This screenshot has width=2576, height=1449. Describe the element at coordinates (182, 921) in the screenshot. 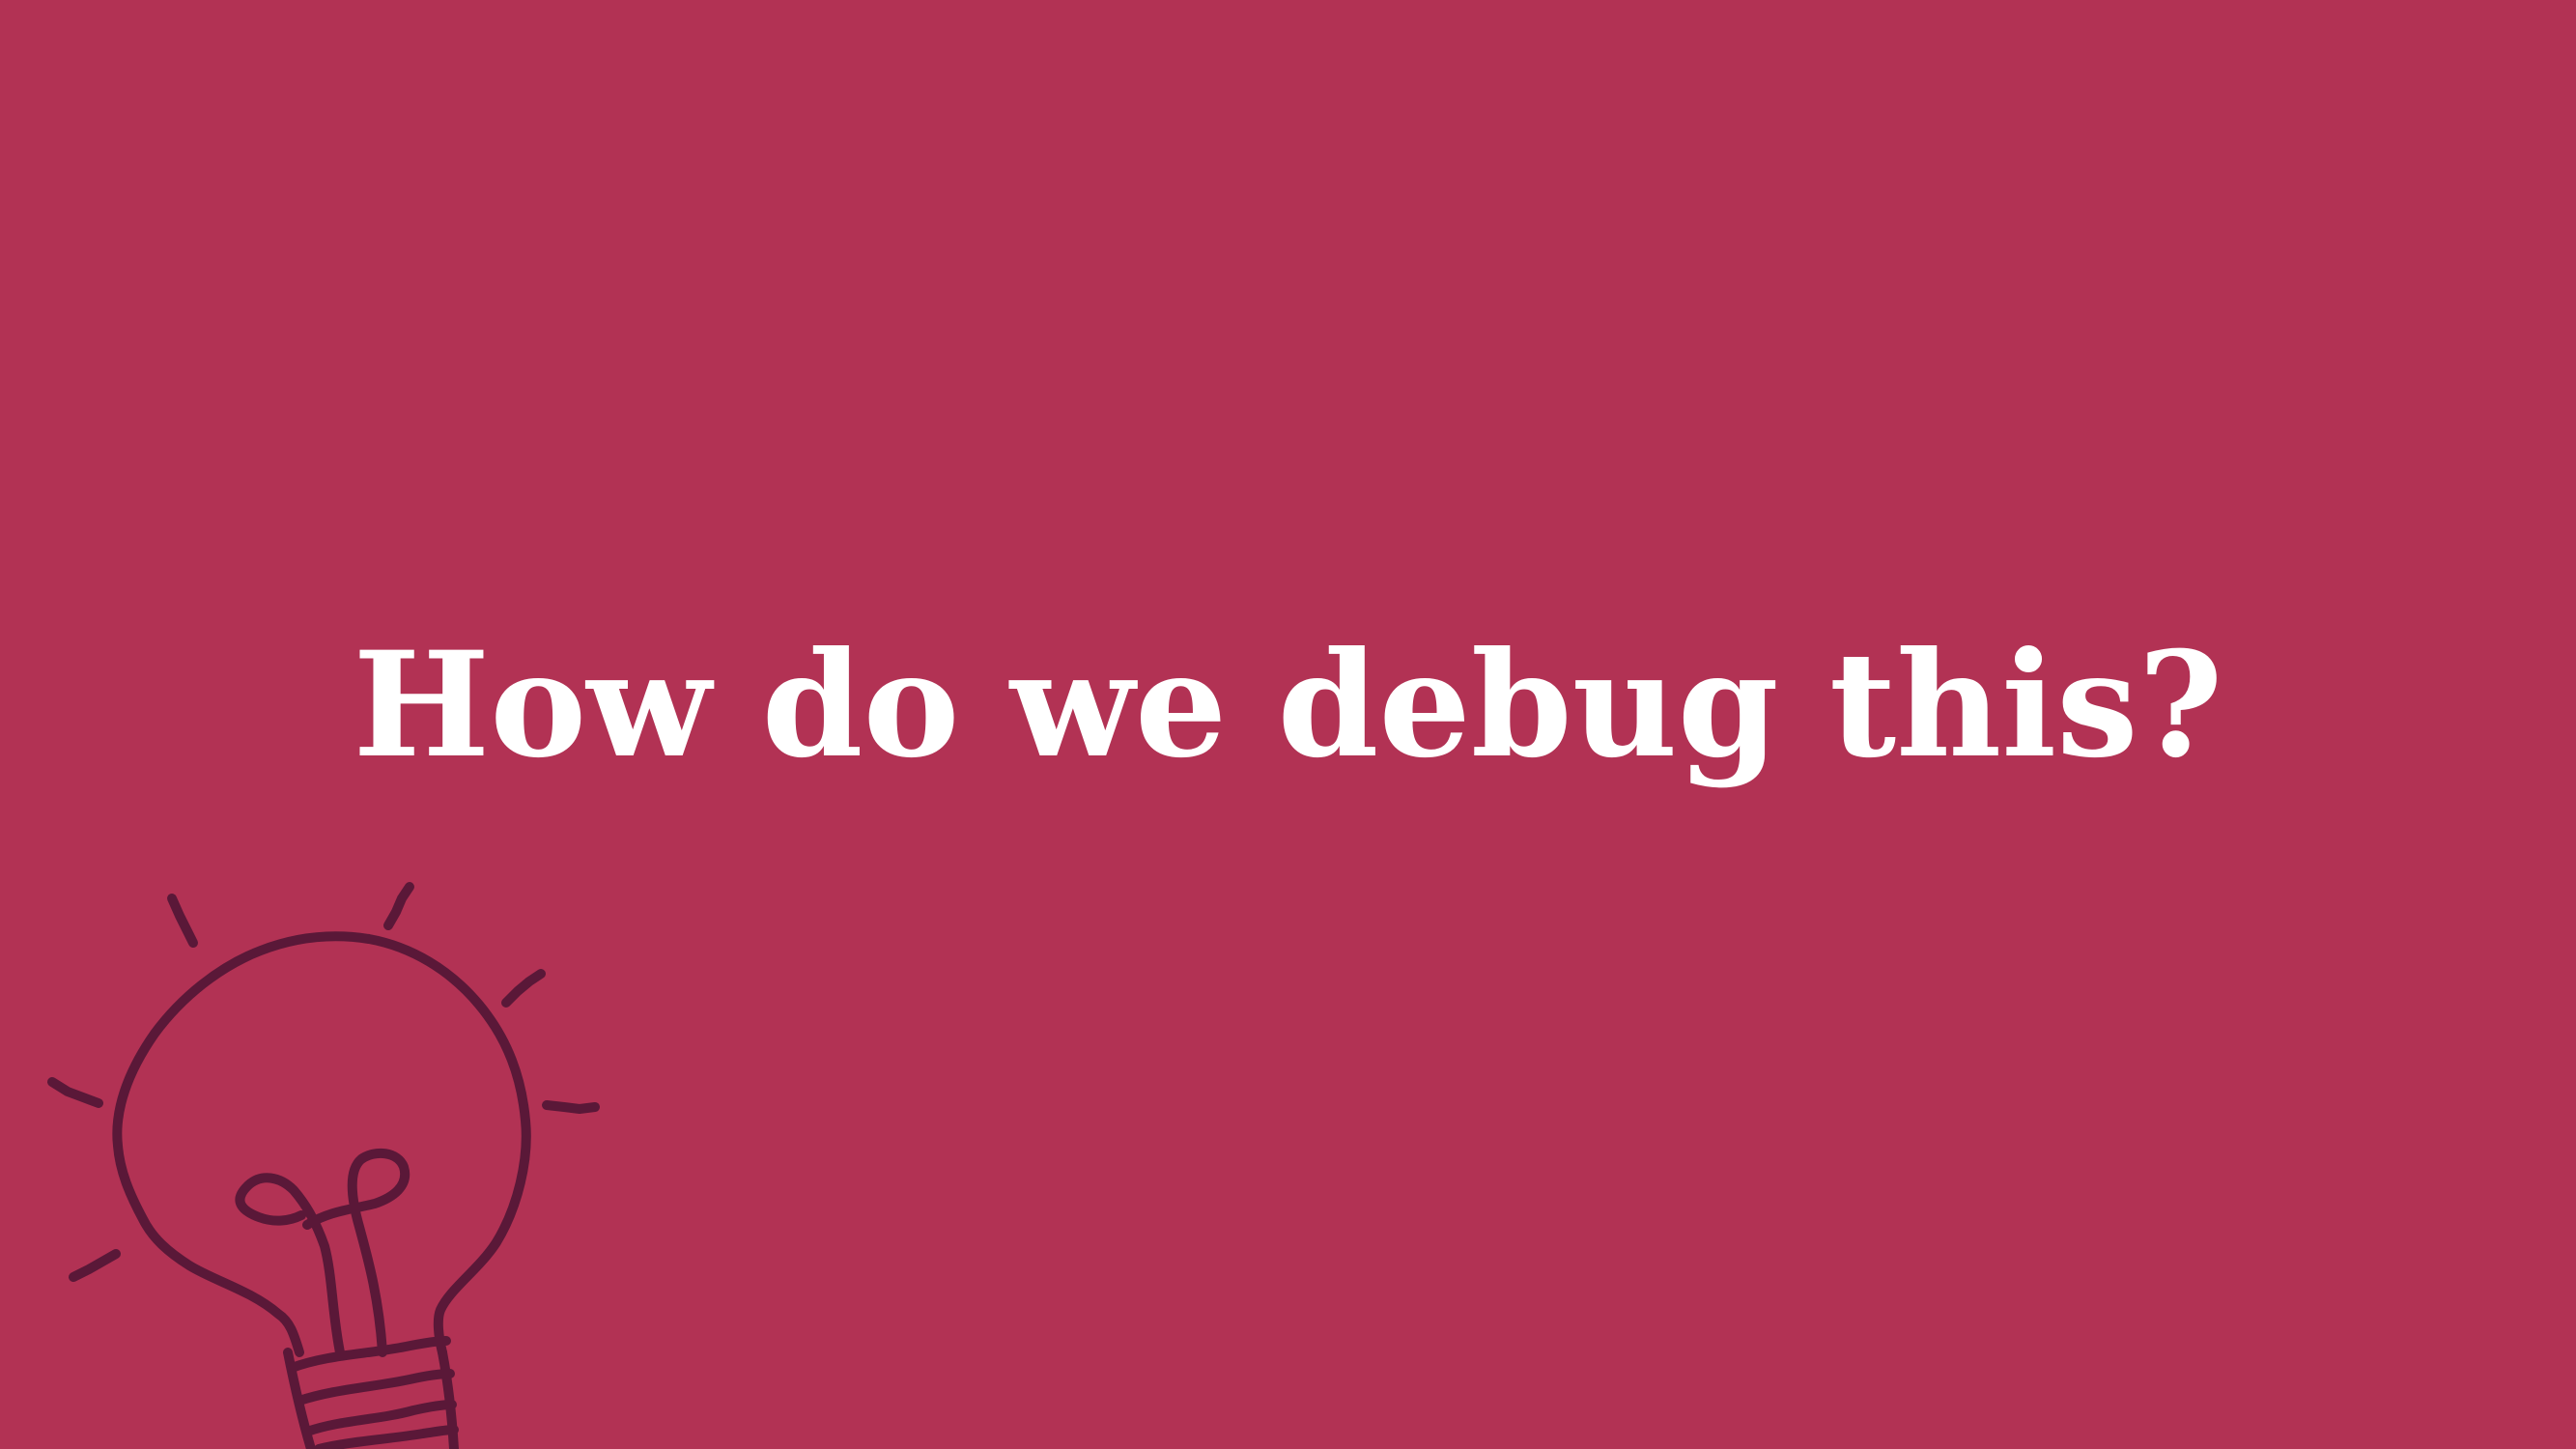

I see `ray-top-left` at that location.